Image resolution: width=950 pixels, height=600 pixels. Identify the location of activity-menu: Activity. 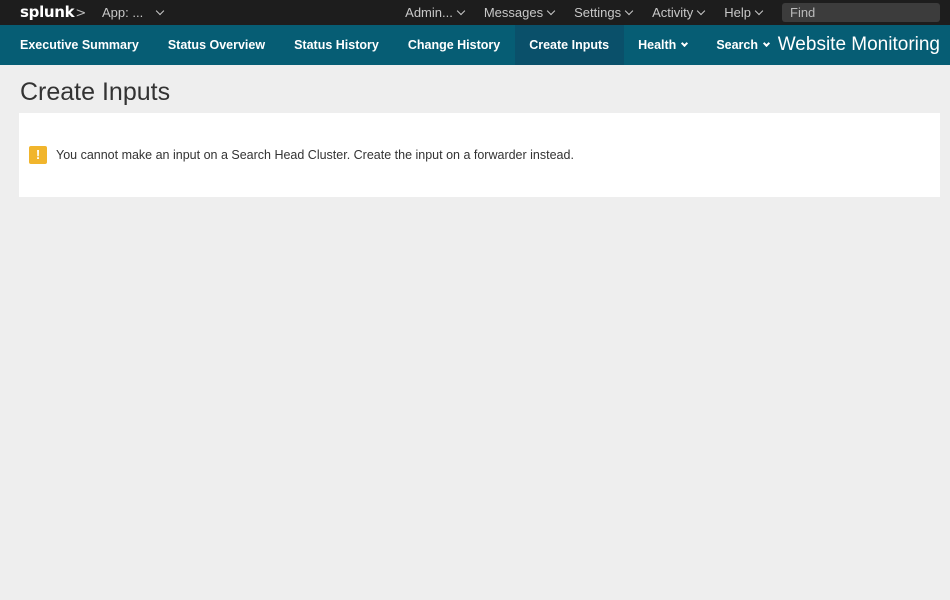
(679, 12).